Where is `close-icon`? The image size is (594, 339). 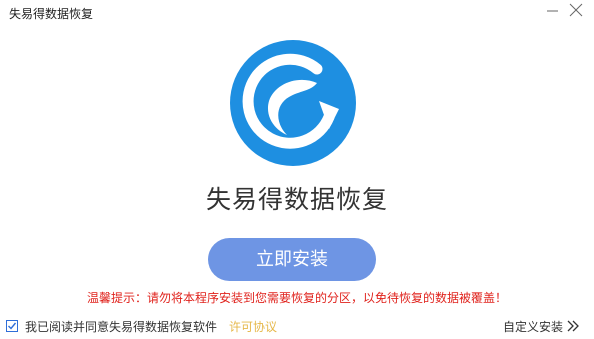 close-icon is located at coordinates (576, 10).